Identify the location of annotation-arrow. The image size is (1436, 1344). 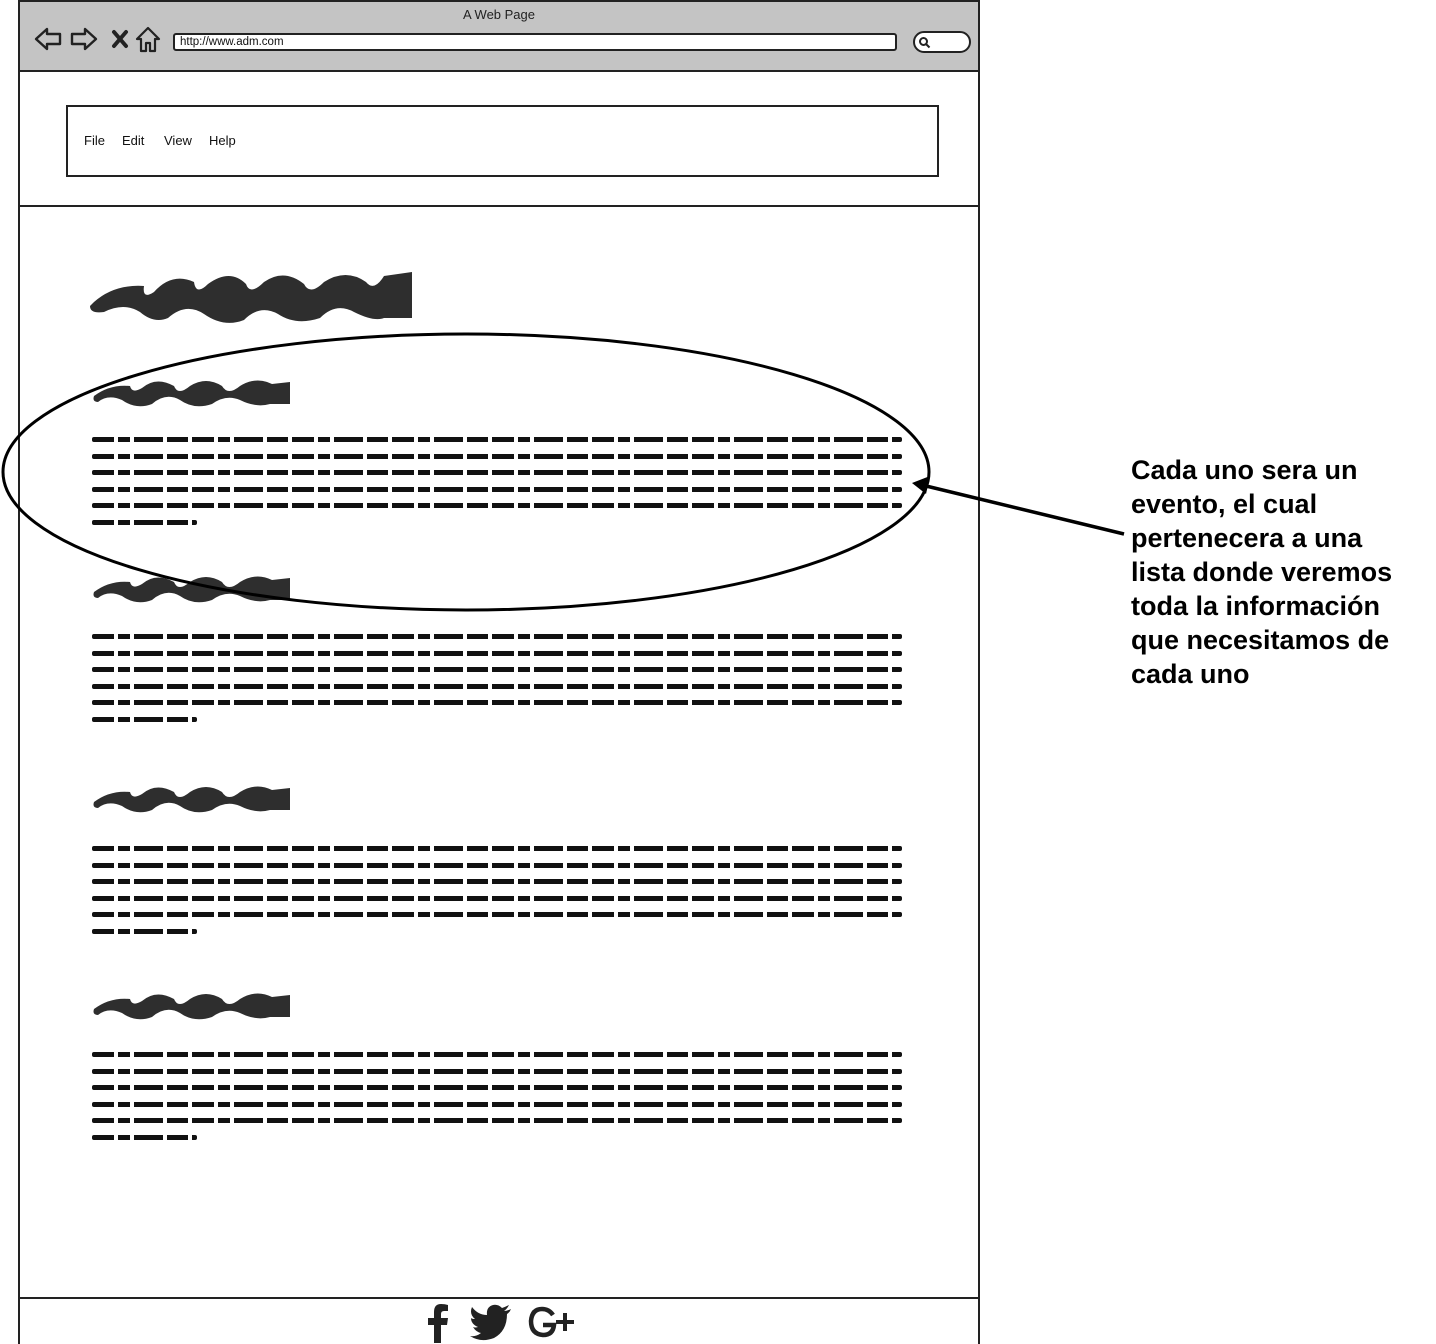
(1023, 509).